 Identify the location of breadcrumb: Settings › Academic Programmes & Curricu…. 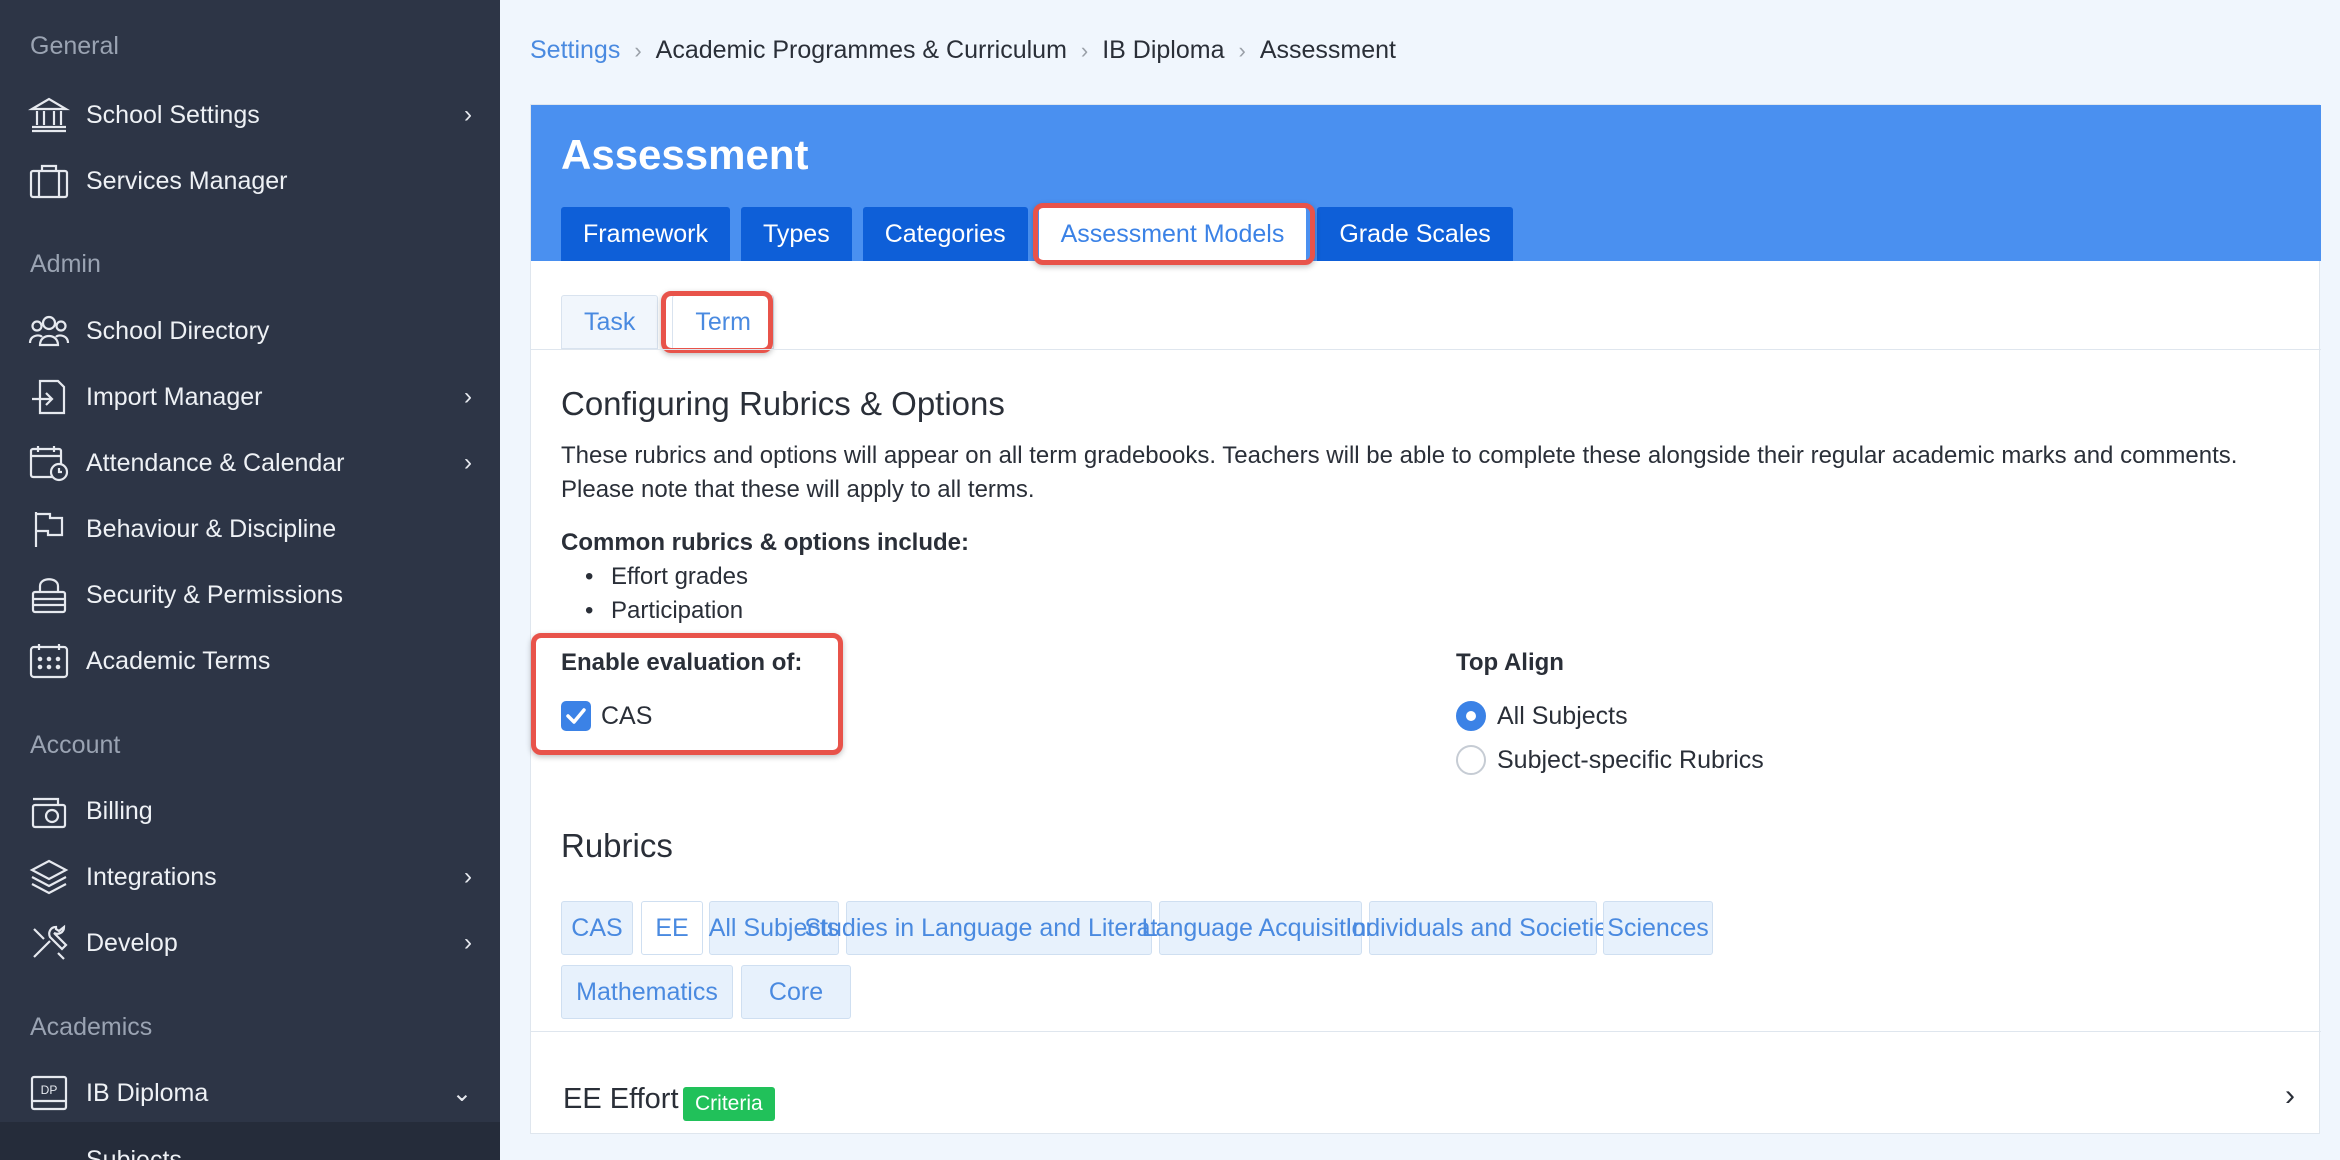
(963, 50).